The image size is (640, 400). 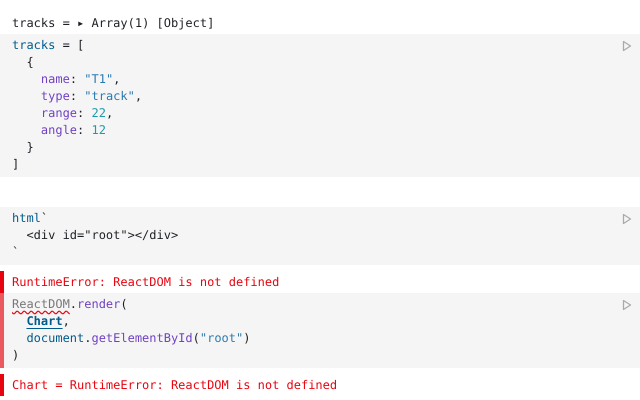 I want to click on output-text: ▸, so click(x=80, y=23).